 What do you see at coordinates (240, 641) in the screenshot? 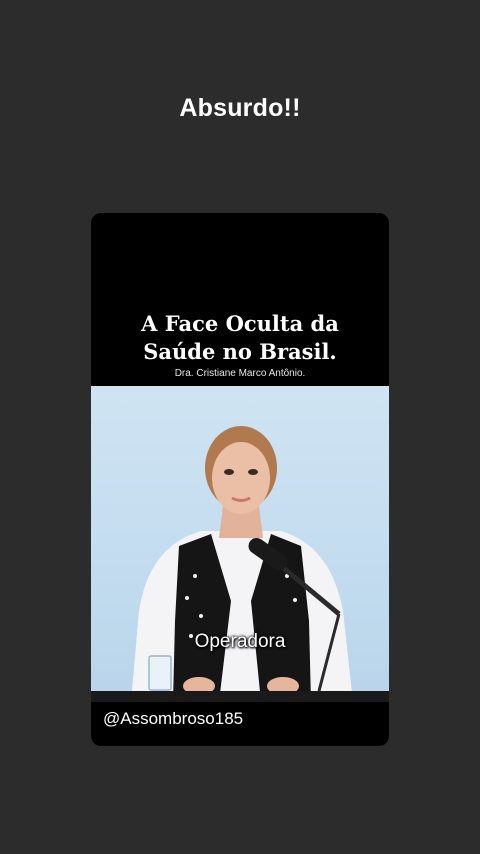
I see `video-caption-overlay: Operadora` at bounding box center [240, 641].